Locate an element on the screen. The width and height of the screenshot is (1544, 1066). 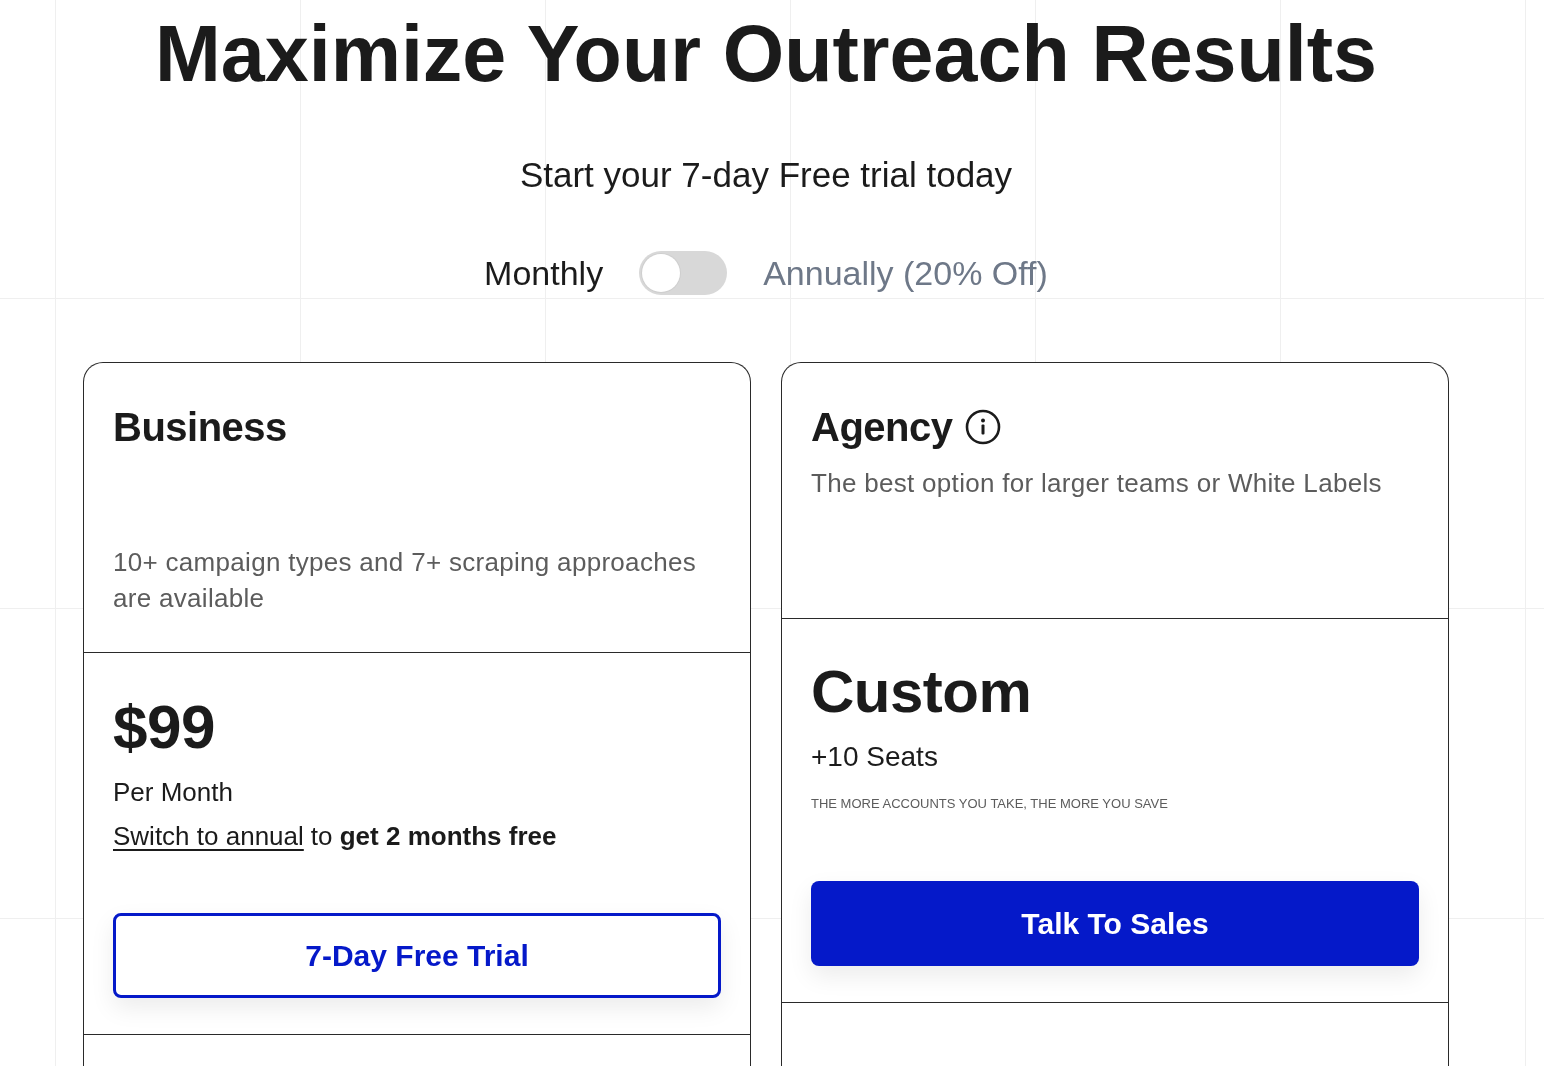
plan-description: The best option for larger teams or White Labels is located at coordinates (1097, 483).